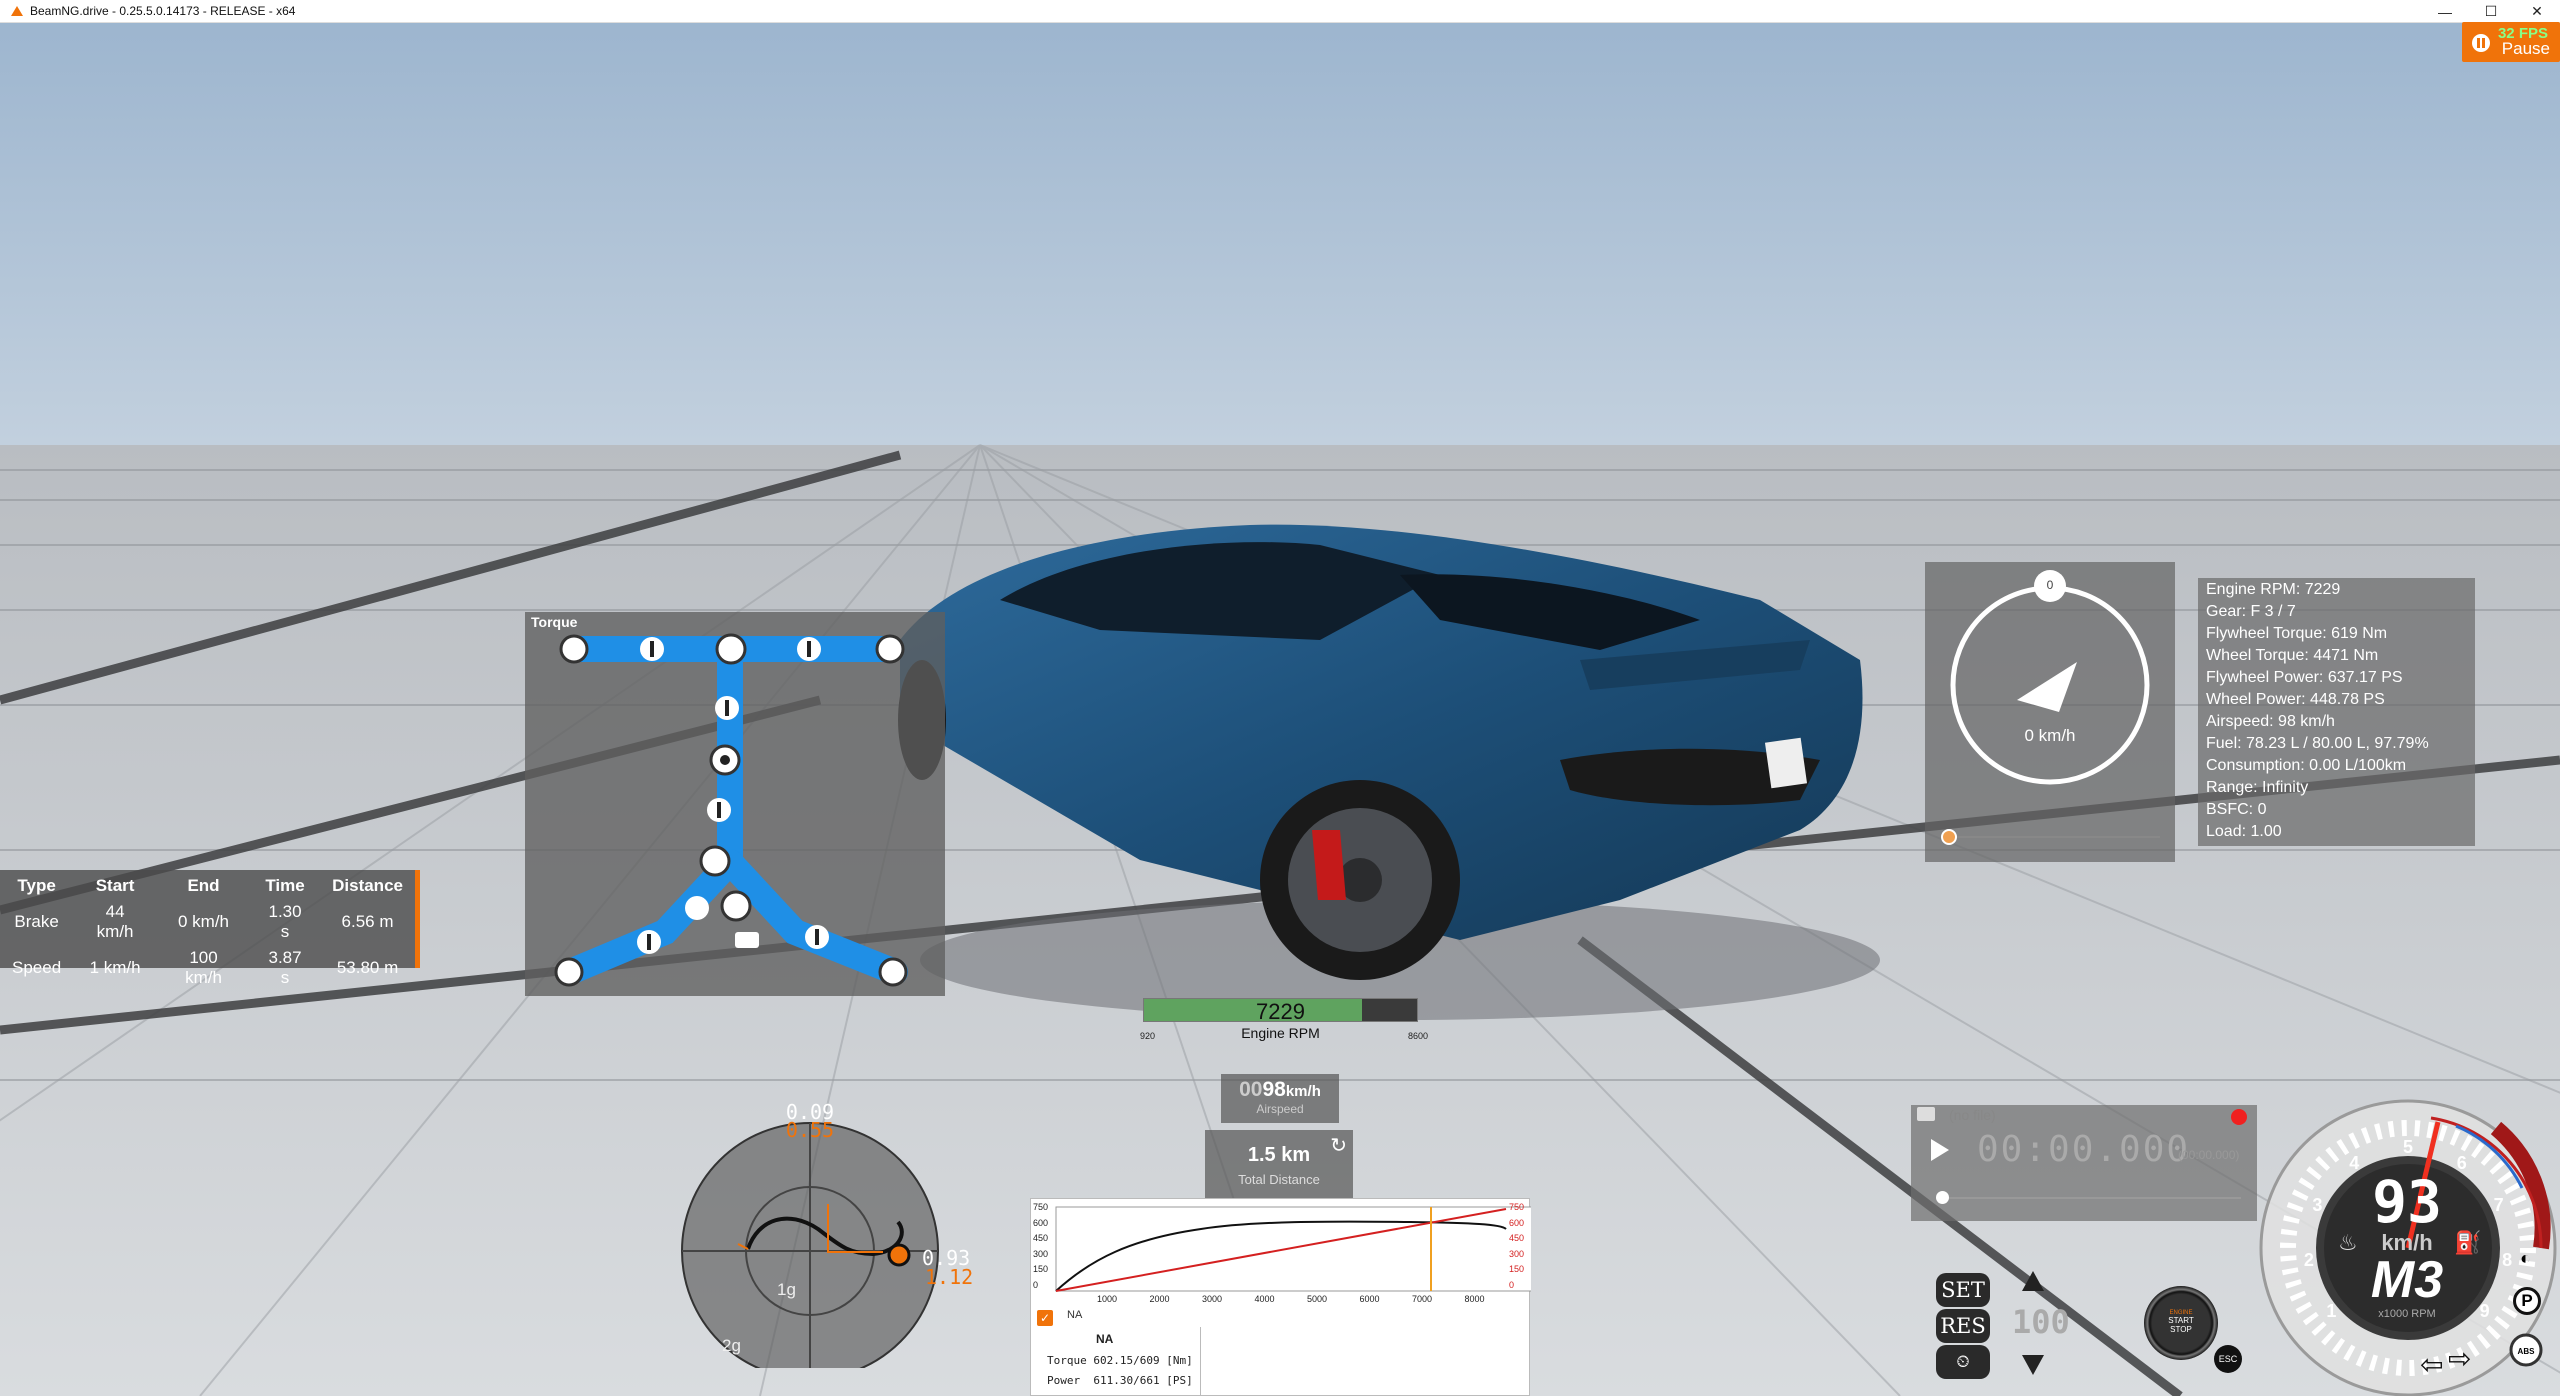  Describe the element at coordinates (1926, 1114) in the screenshot. I see `folder-icon` at that location.